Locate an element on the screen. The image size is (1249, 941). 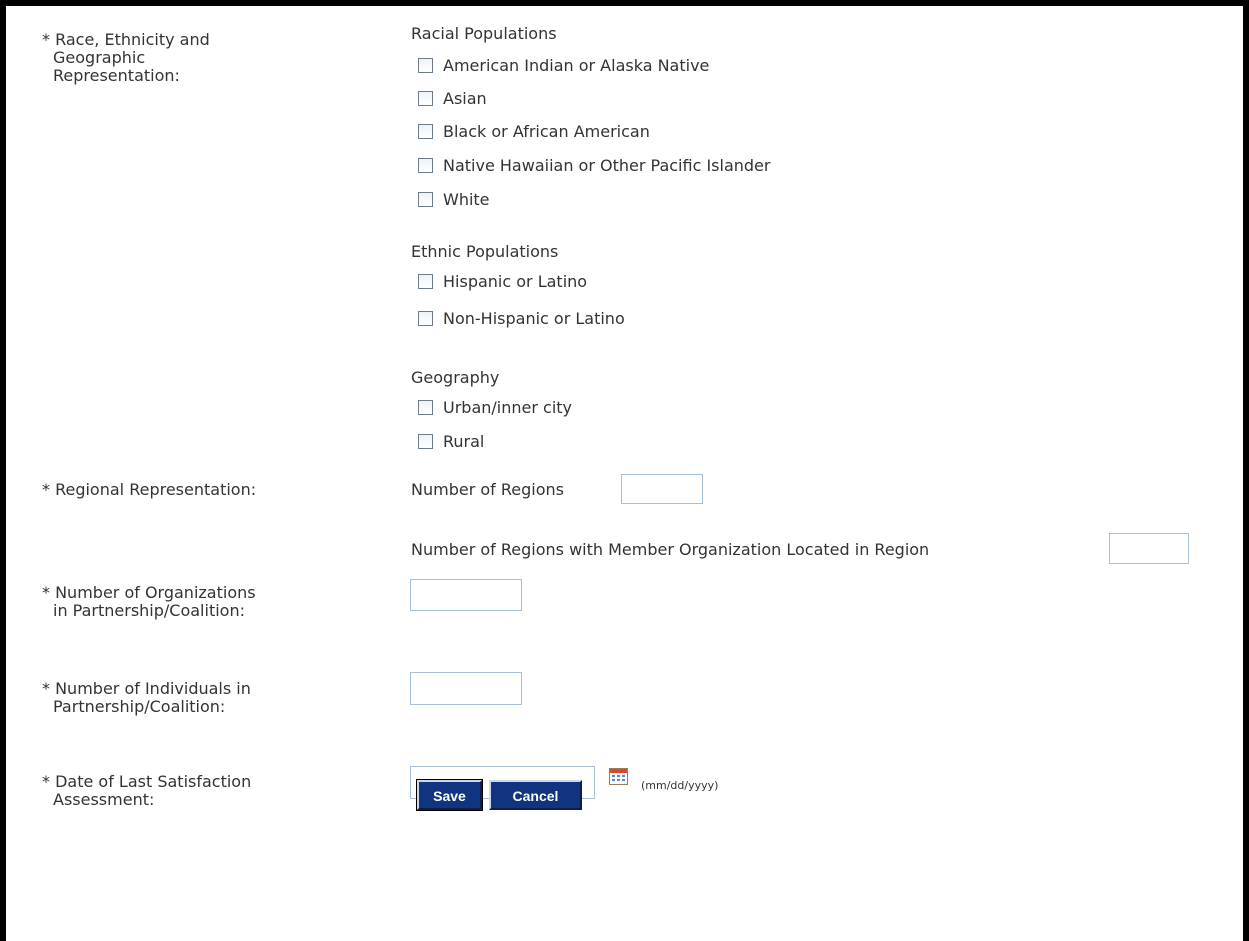
date-format-hint: (mm/dd/yyyy) is located at coordinates (680, 785).